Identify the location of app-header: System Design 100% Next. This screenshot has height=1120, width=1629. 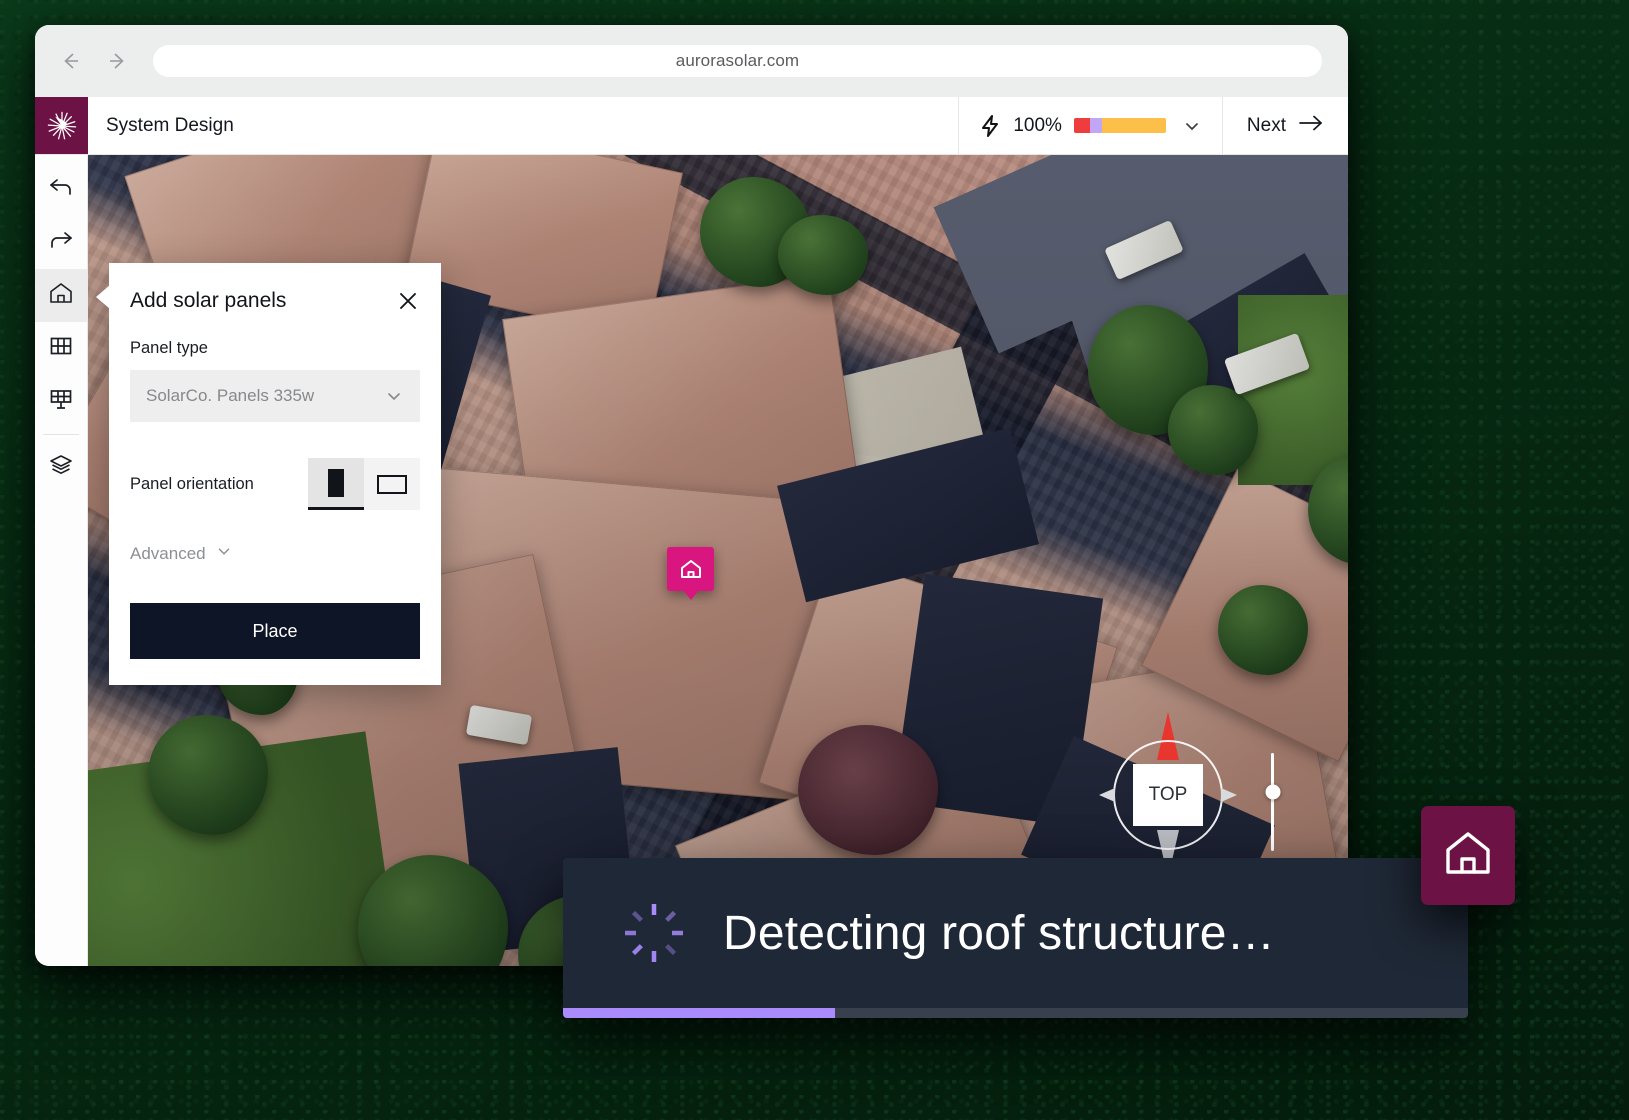
(691, 126).